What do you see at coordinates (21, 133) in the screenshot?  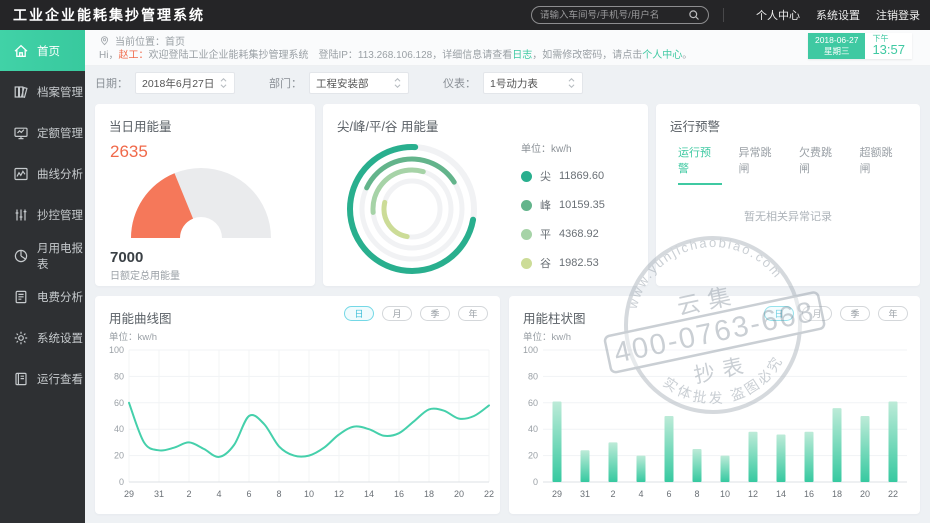 I see `monitor-icon` at bounding box center [21, 133].